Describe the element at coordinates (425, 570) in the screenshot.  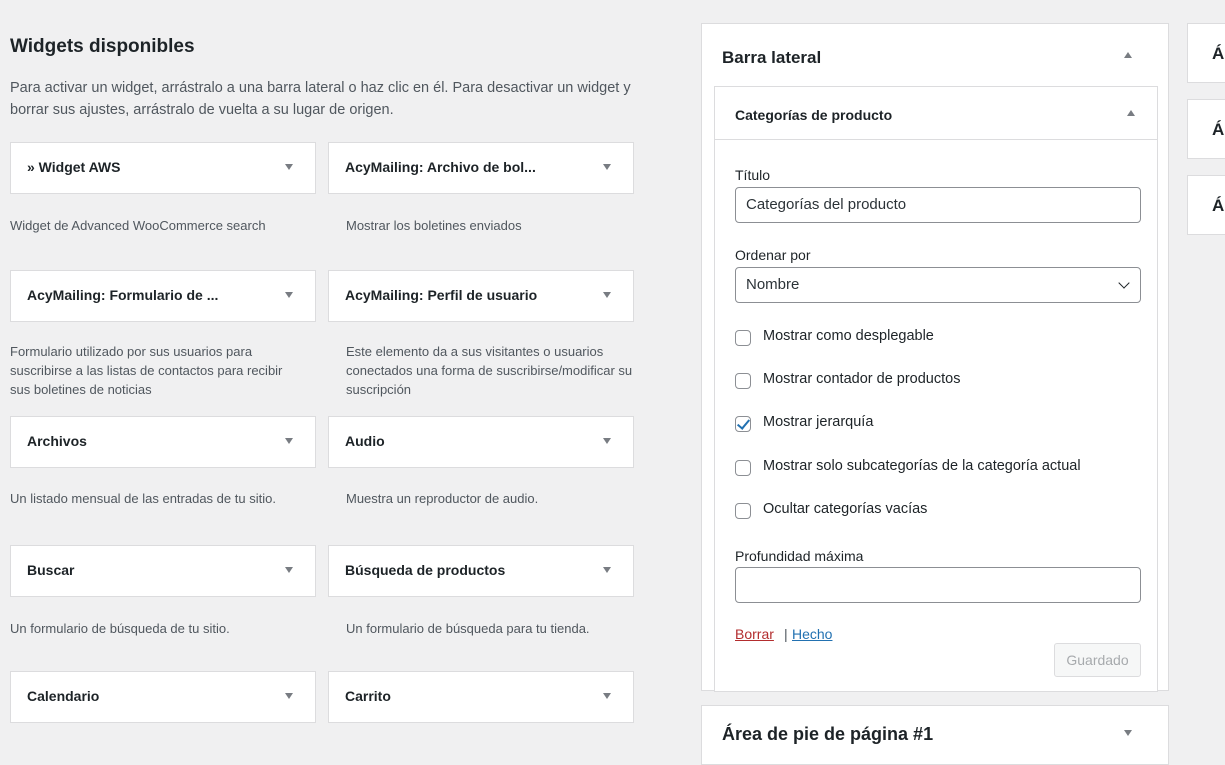
I see `widget-title: Búsqueda de productos` at that location.